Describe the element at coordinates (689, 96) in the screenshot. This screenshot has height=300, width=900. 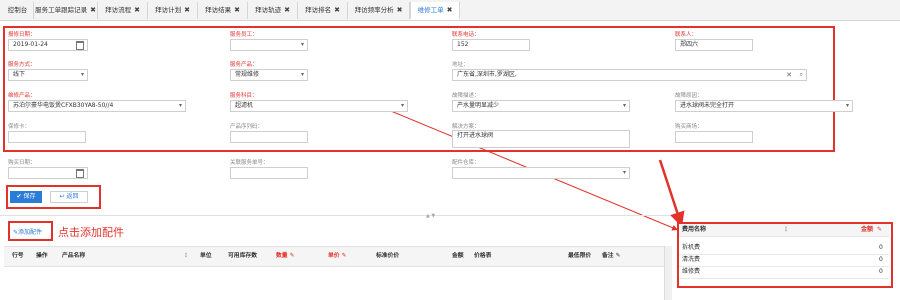
I see `fault-reason-label: 故障原因：` at that location.